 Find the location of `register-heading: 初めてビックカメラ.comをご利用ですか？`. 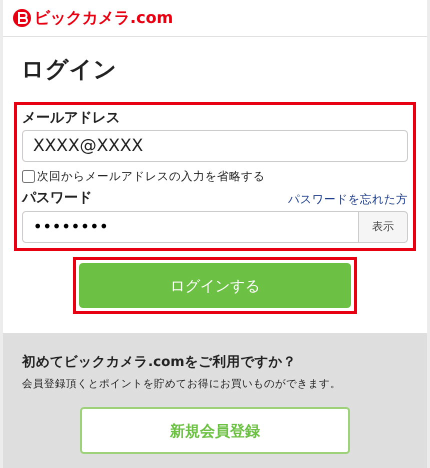

register-heading: 初めてビックカメラ.comをご利用ですか？ is located at coordinates (160, 363).